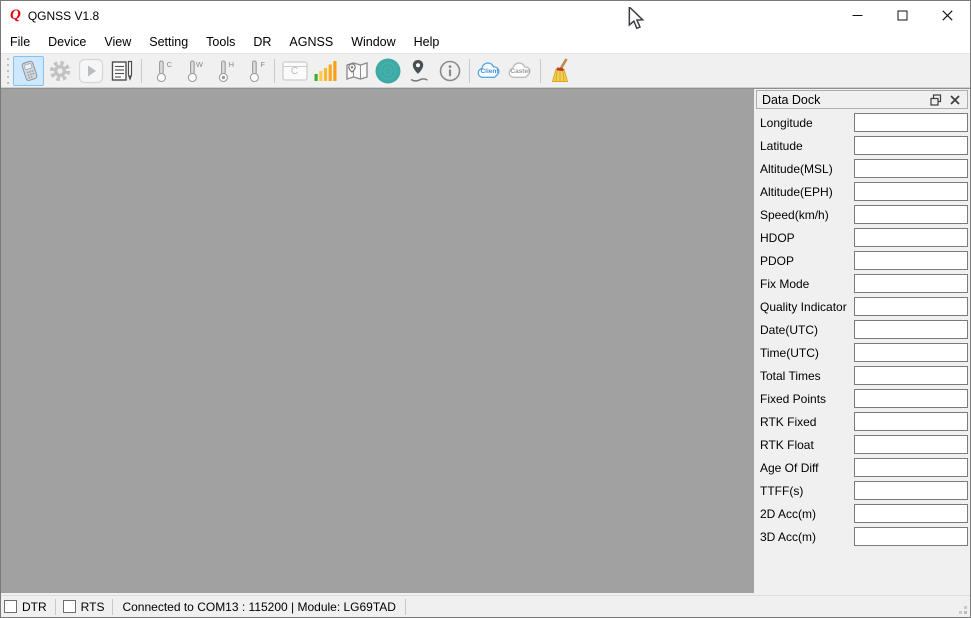 Image resolution: width=971 pixels, height=618 pixels. Describe the element at coordinates (485, 15) in the screenshot. I see `title-bar: Q QGNSS V1.8` at that location.